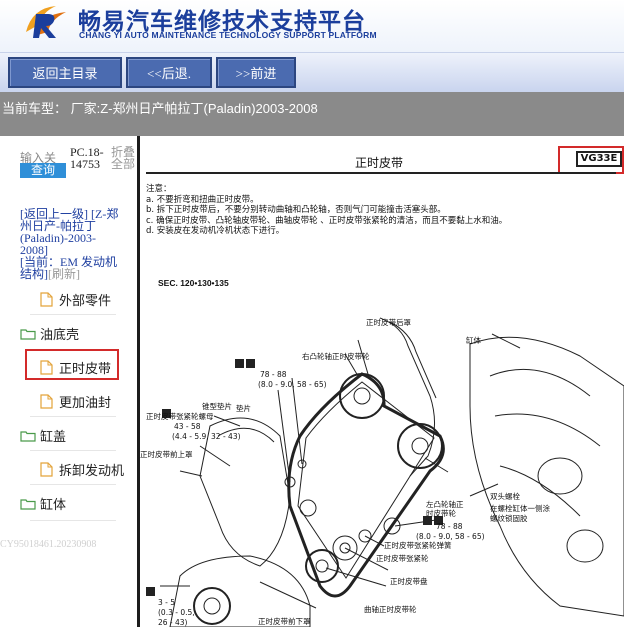  What do you see at coordinates (402, 558) in the screenshot?
I see `label-tensioner: 正时皮带张紧轮` at bounding box center [402, 558].